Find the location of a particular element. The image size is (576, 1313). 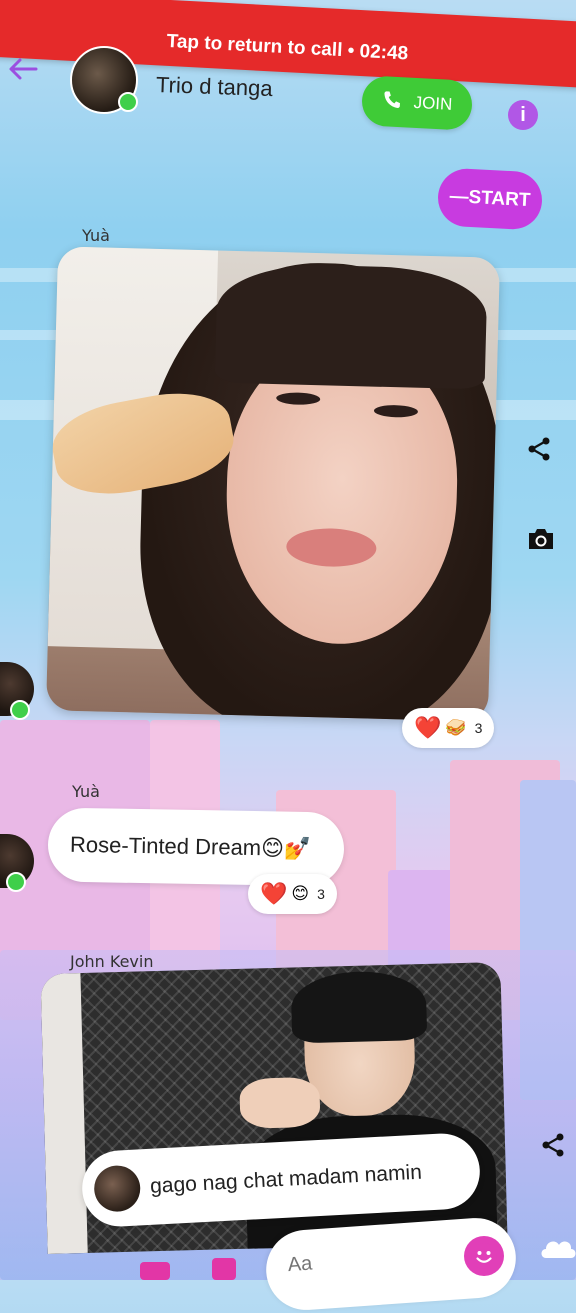

emoji-icon is located at coordinates (484, 1256).